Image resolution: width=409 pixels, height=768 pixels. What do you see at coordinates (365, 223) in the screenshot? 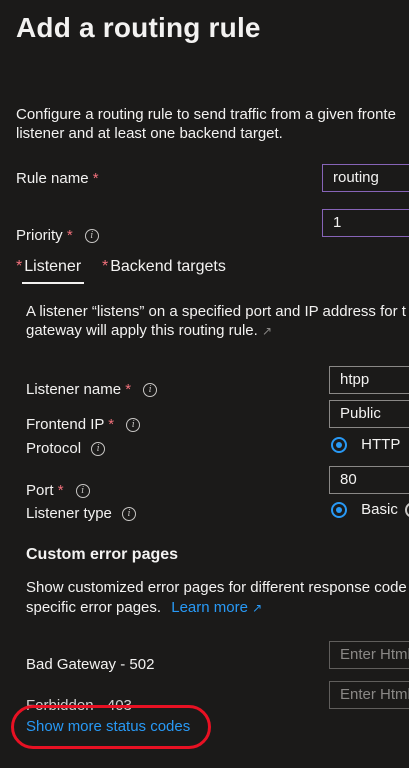
I see `priority-input: 1` at bounding box center [365, 223].